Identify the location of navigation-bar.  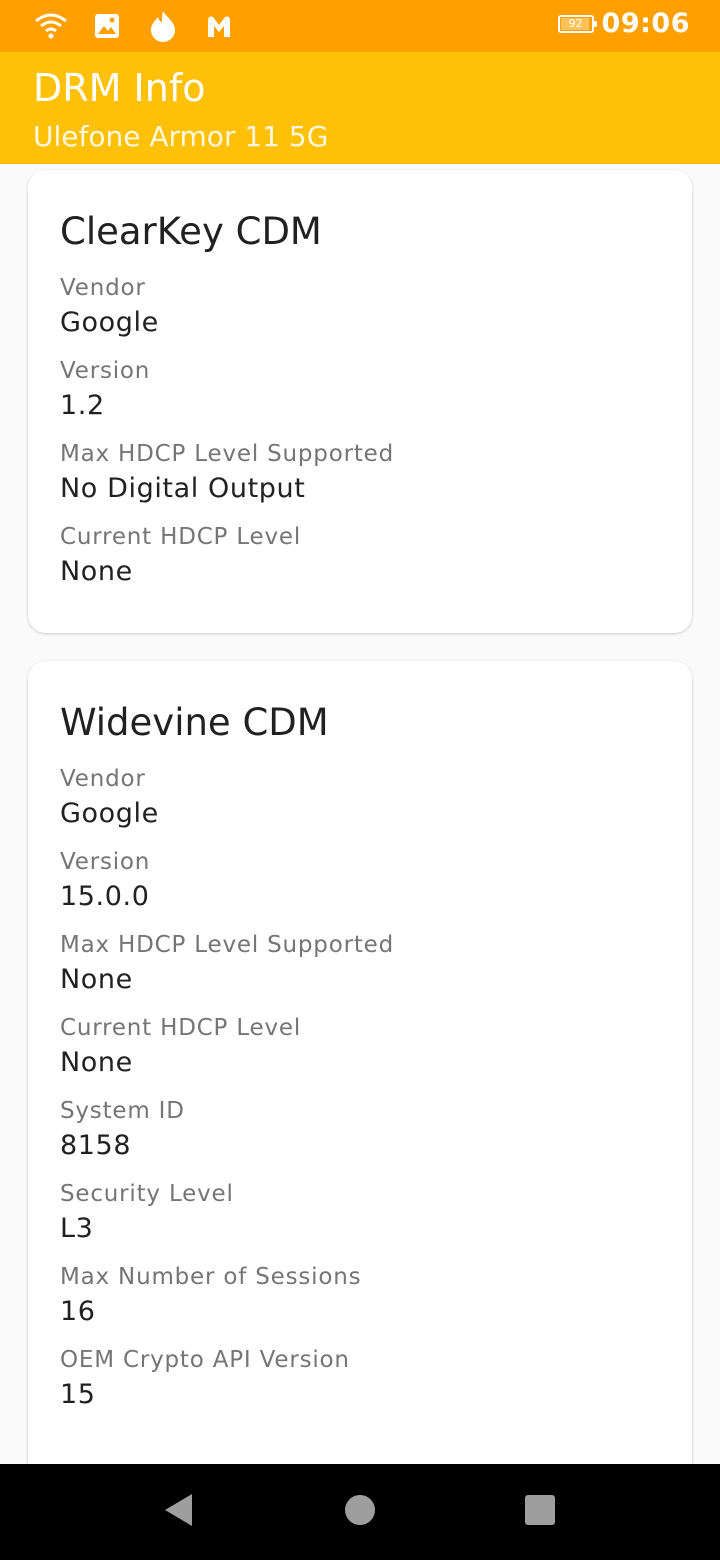
(360, 1512).